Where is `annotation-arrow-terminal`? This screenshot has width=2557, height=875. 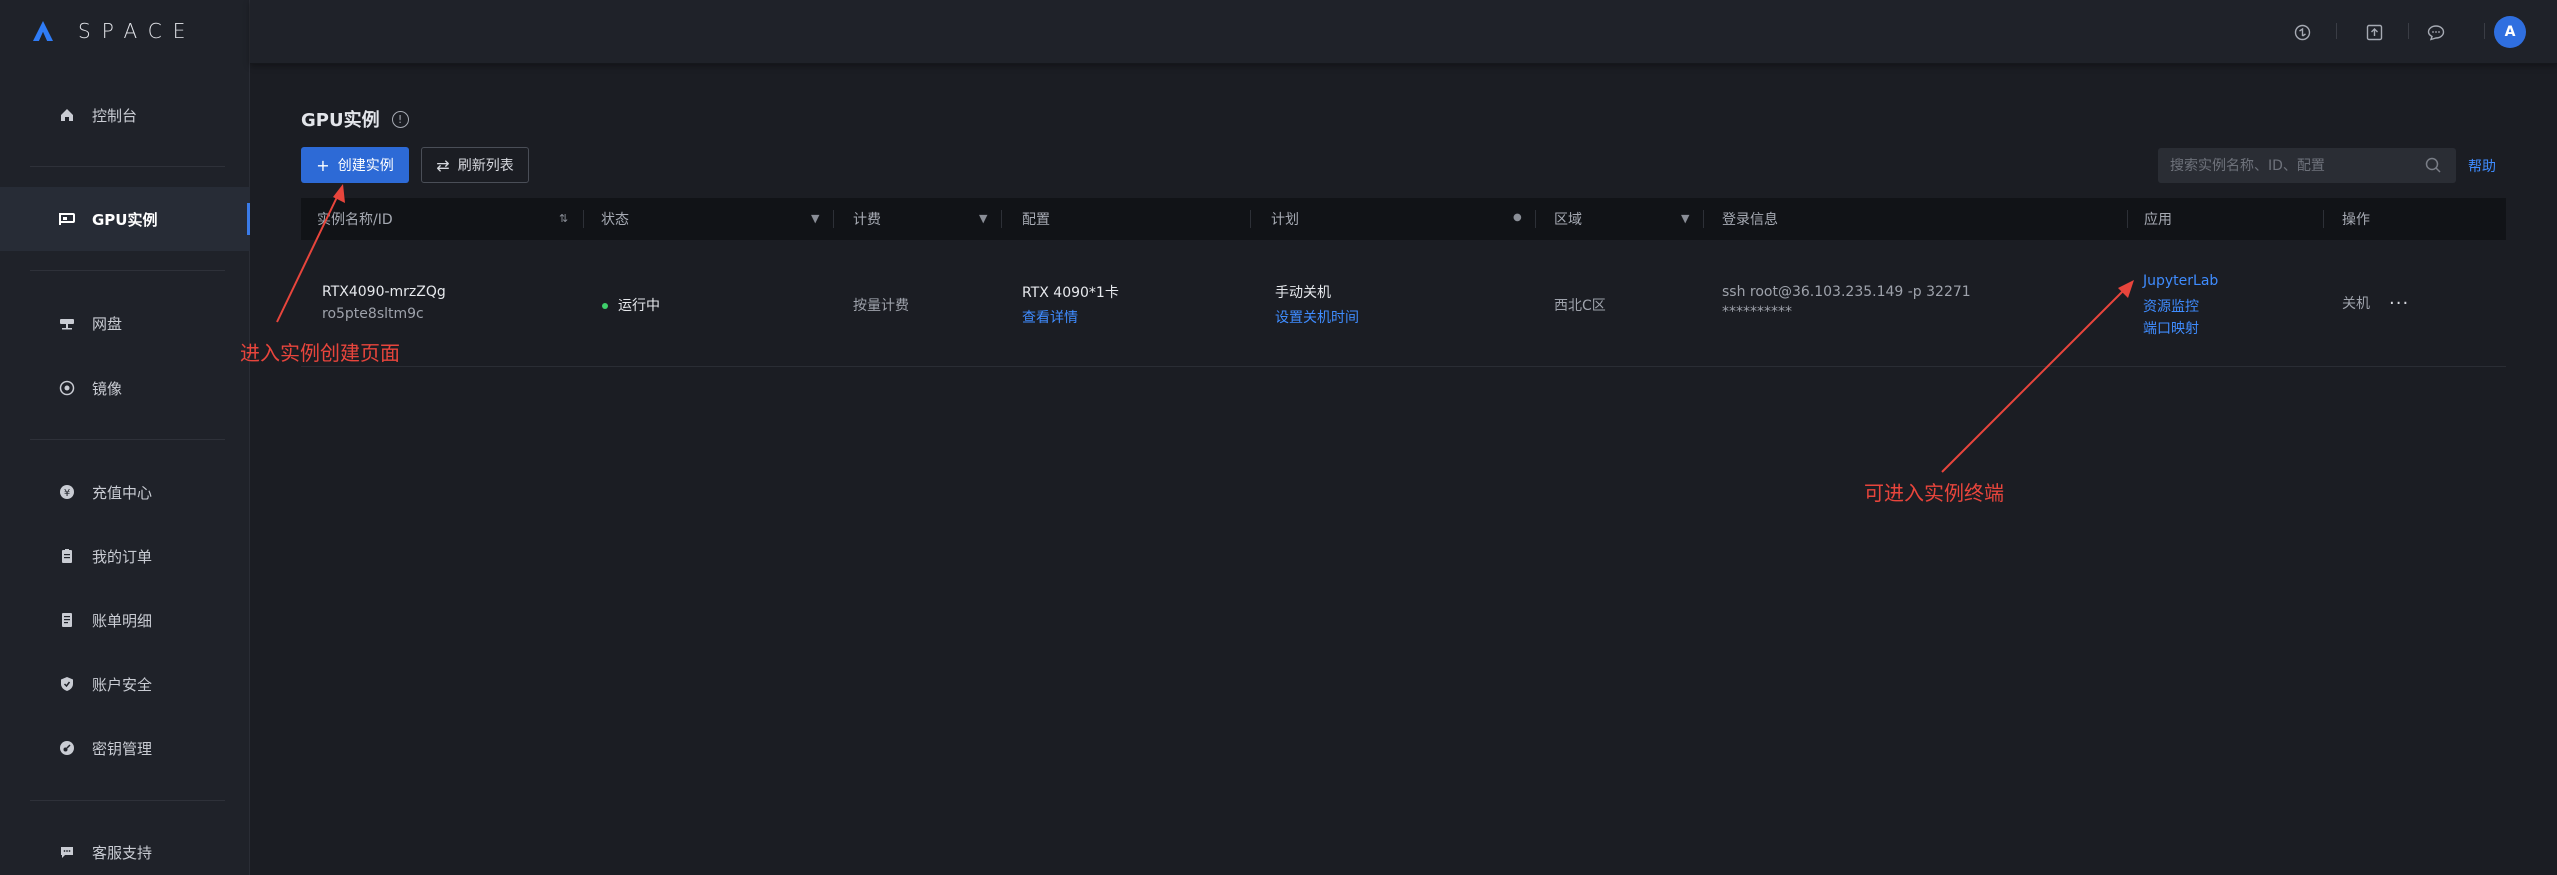 annotation-arrow-terminal is located at coordinates (2037, 376).